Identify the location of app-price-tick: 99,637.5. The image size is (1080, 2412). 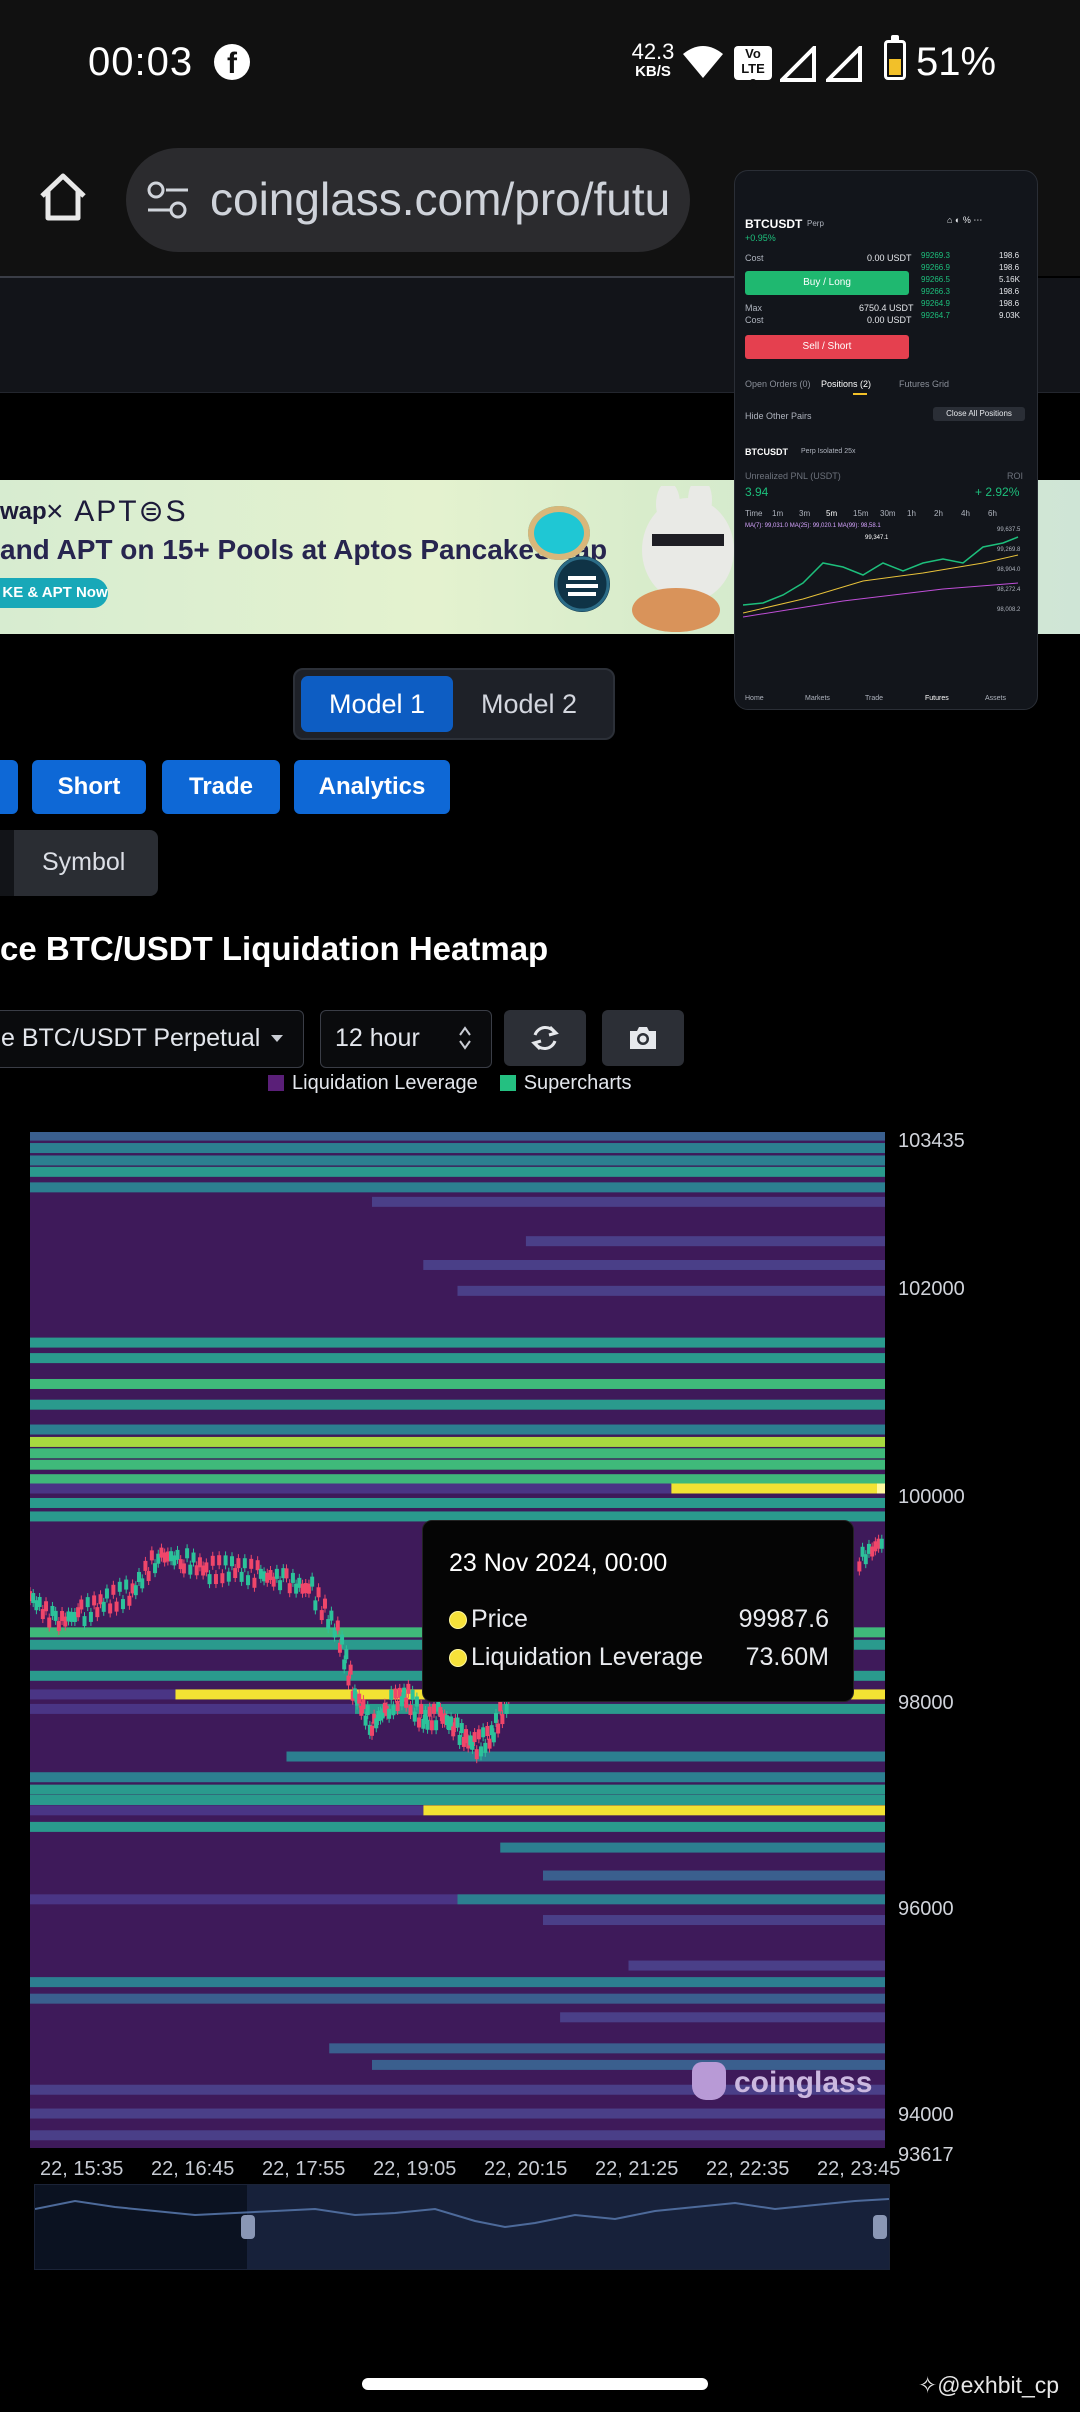
(1009, 530).